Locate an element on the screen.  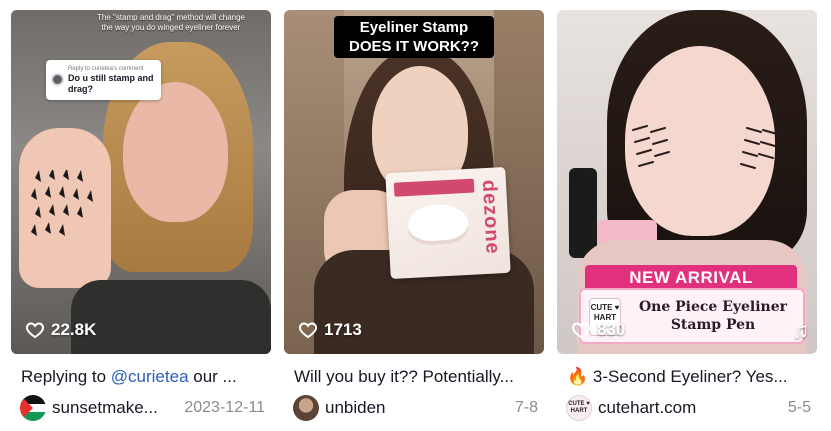
caption-line-1: Eyeliner Stamp is located at coordinates (414, 27).